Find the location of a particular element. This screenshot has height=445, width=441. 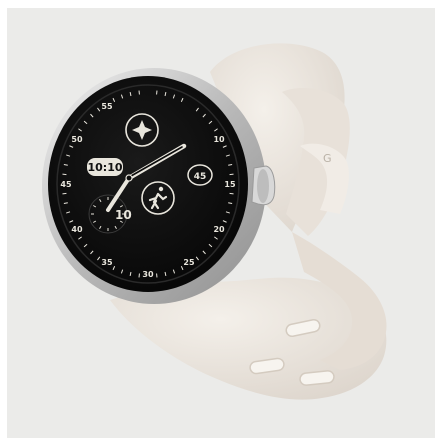

bezel-number: 30 is located at coordinates (148, 274).